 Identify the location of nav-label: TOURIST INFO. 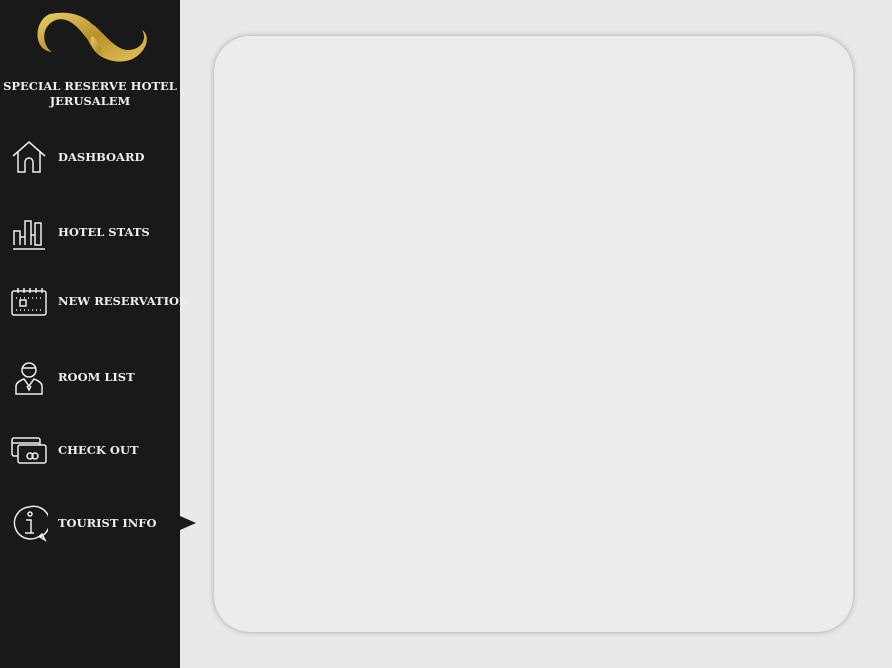
(107, 523).